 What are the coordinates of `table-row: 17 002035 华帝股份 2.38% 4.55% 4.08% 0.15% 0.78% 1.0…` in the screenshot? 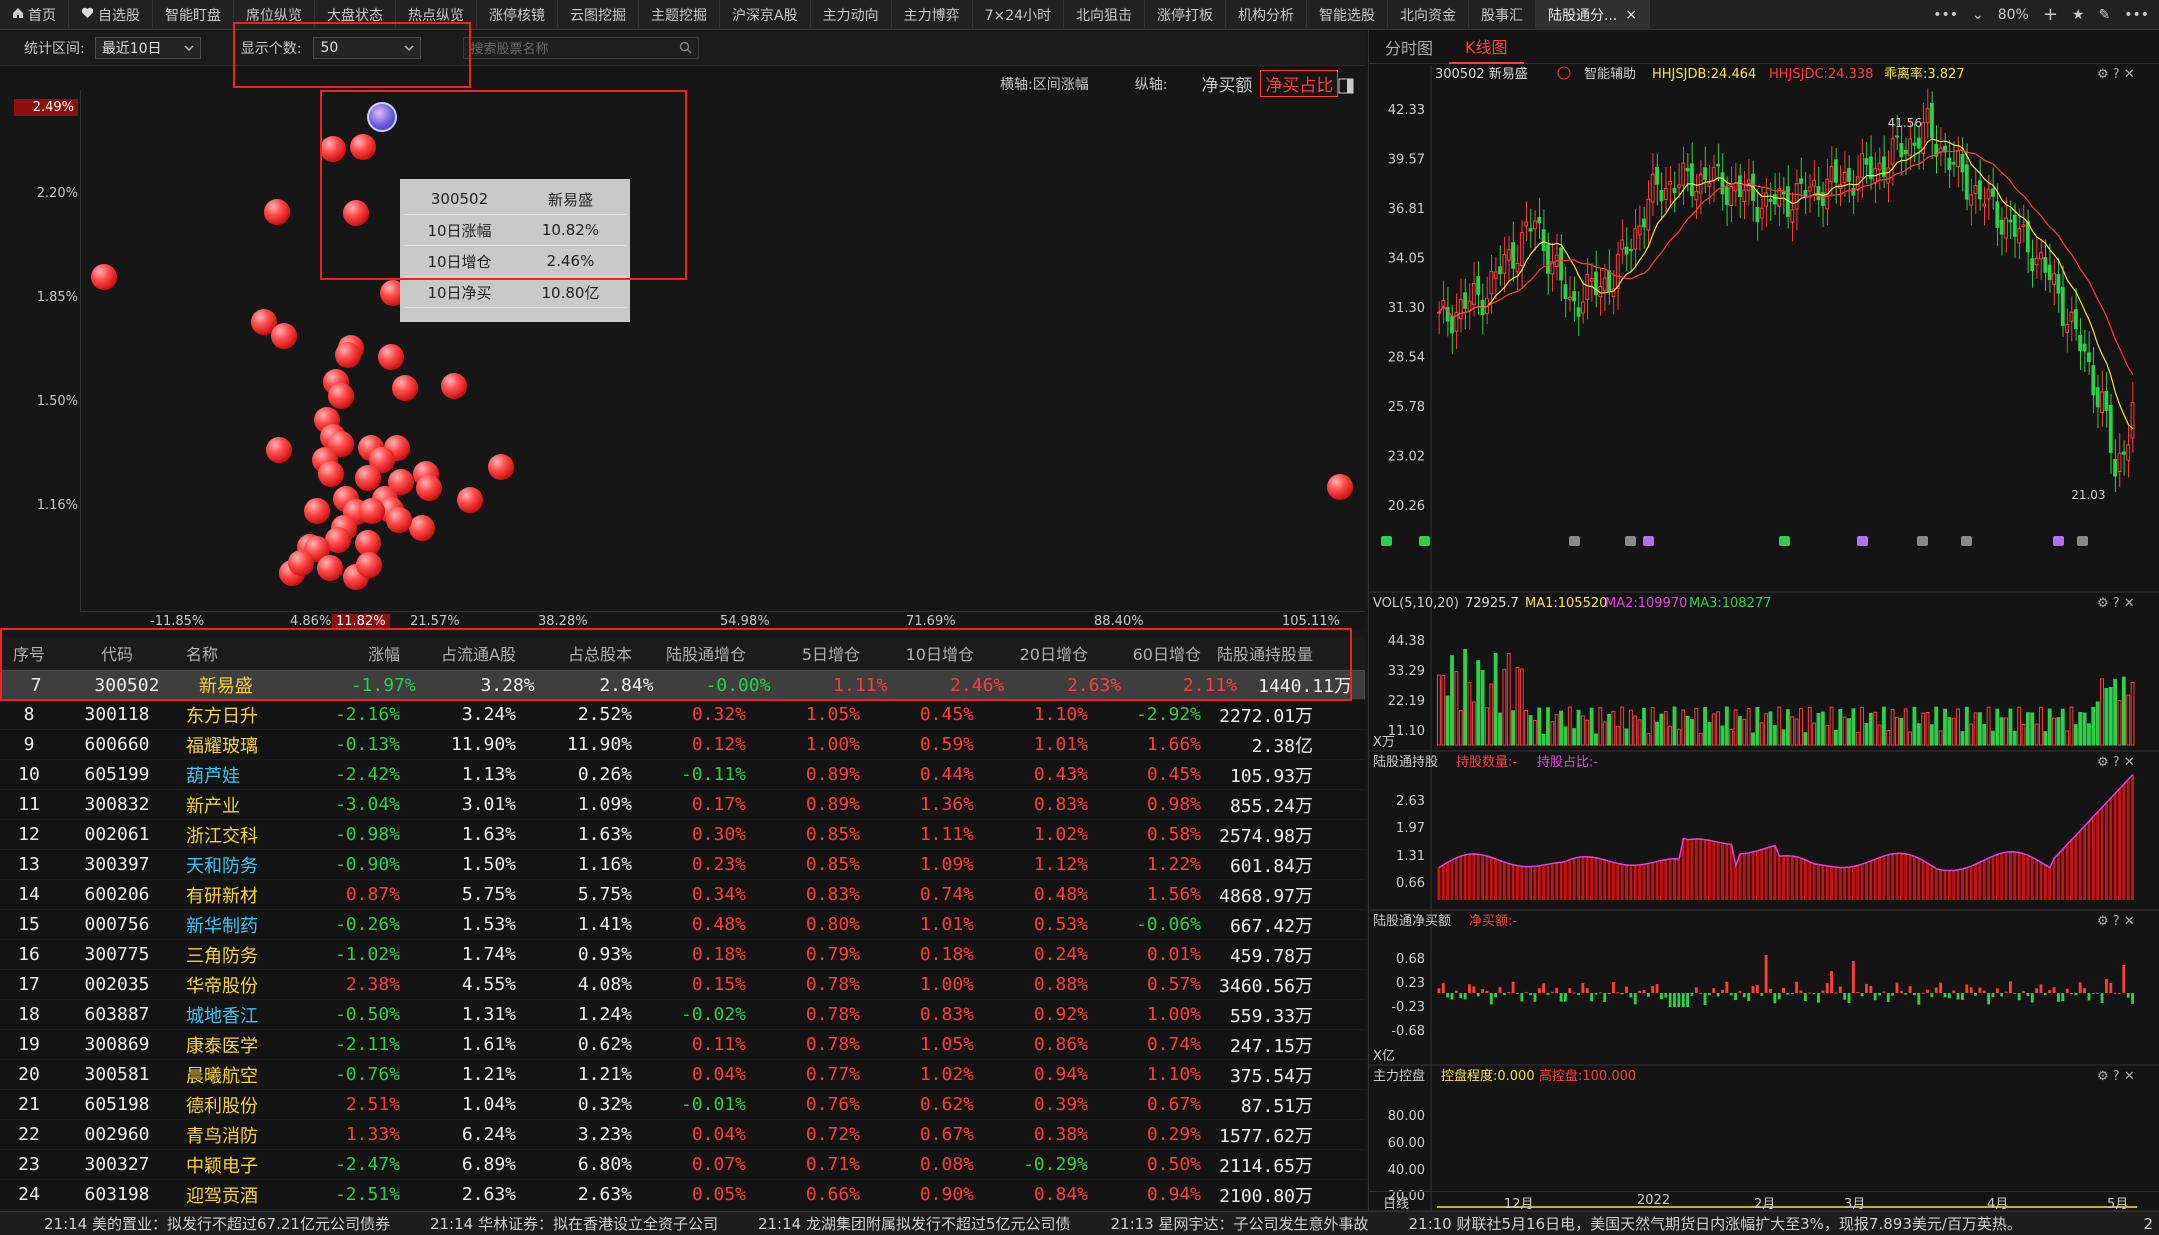 It's located at (682, 985).